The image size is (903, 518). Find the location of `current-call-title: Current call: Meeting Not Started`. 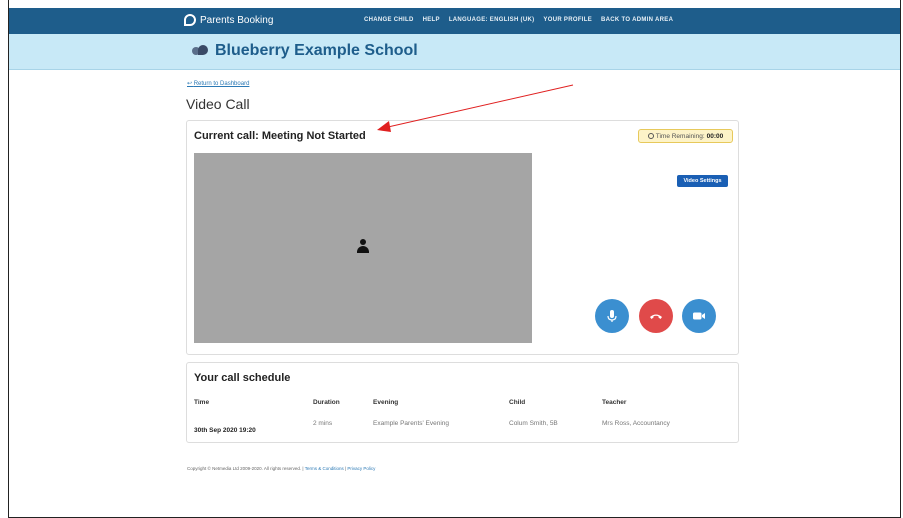

current-call-title: Current call: Meeting Not Started is located at coordinates (280, 136).